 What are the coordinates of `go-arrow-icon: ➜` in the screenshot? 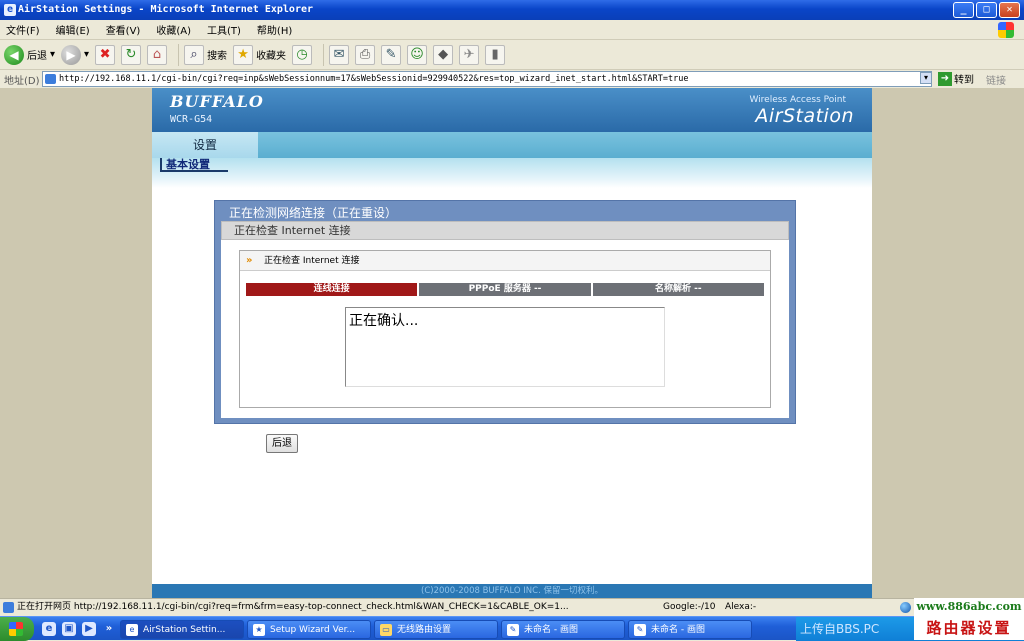 It's located at (945, 78).